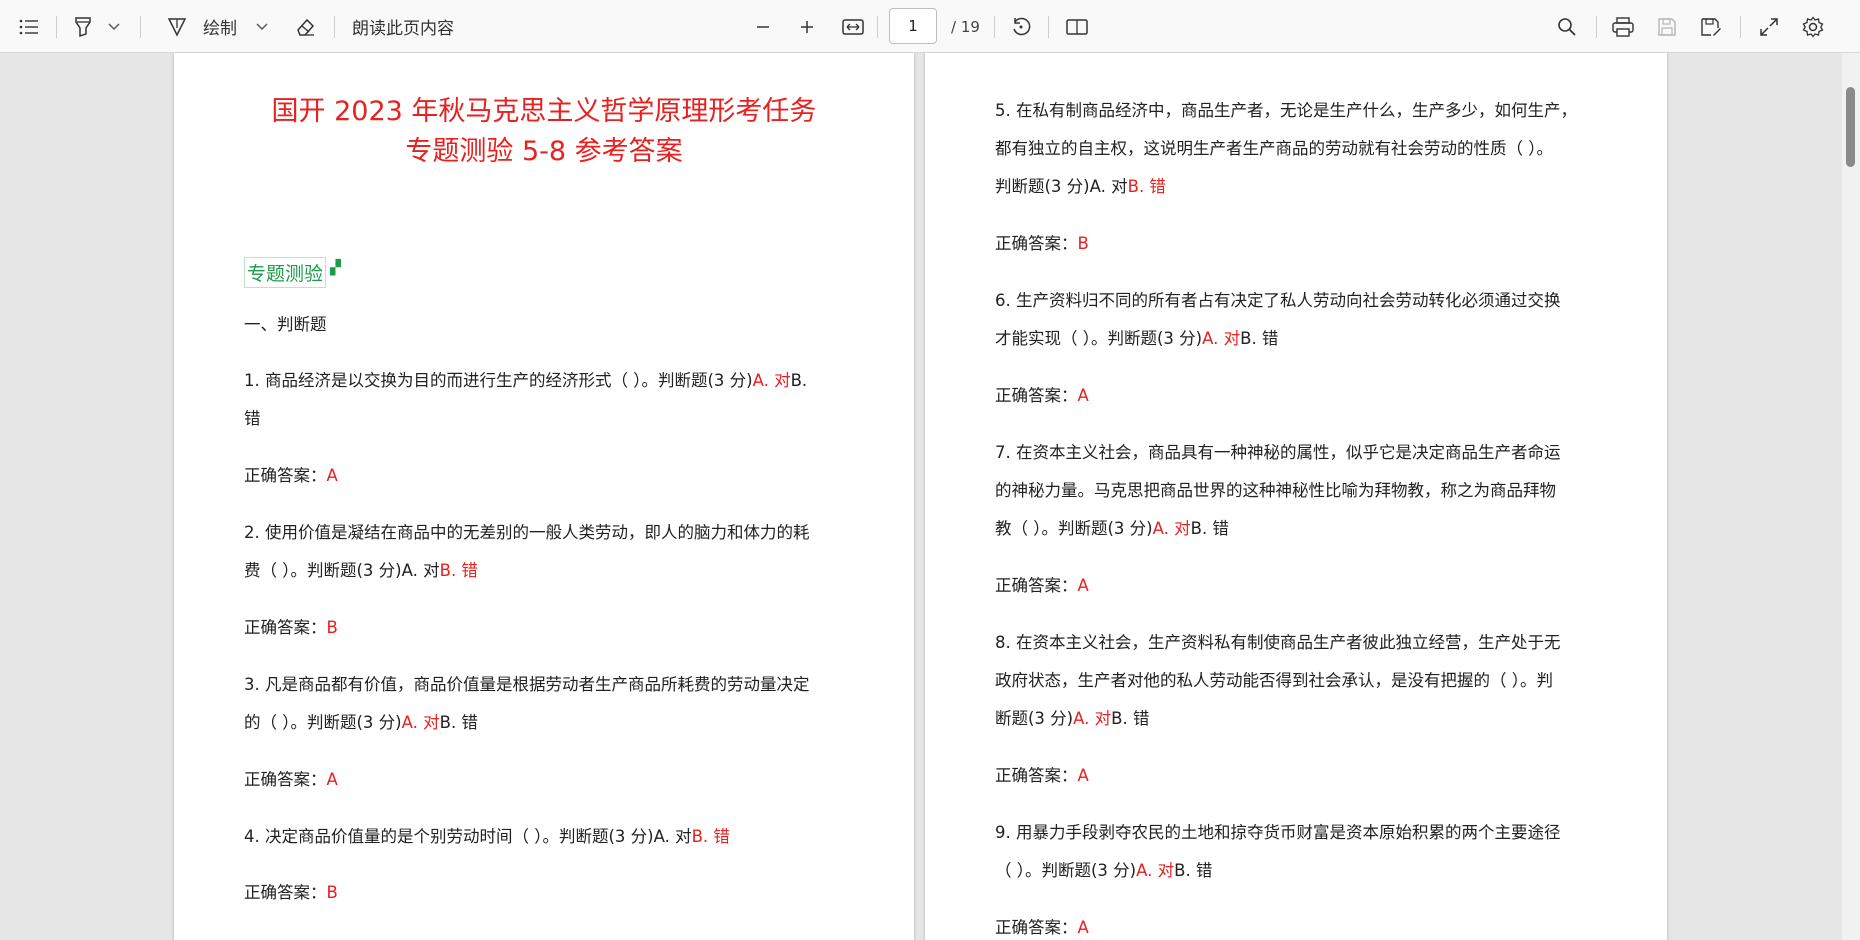  I want to click on scrollbar-thumb, so click(1850, 127).